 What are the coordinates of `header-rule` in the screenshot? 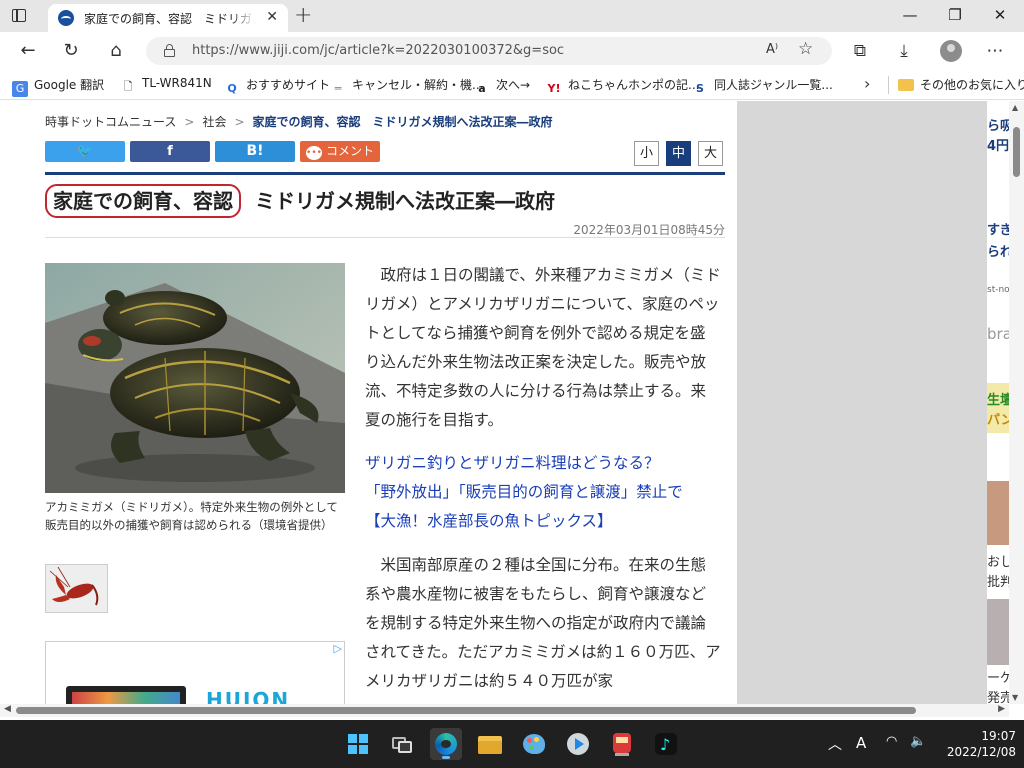 It's located at (385, 173).